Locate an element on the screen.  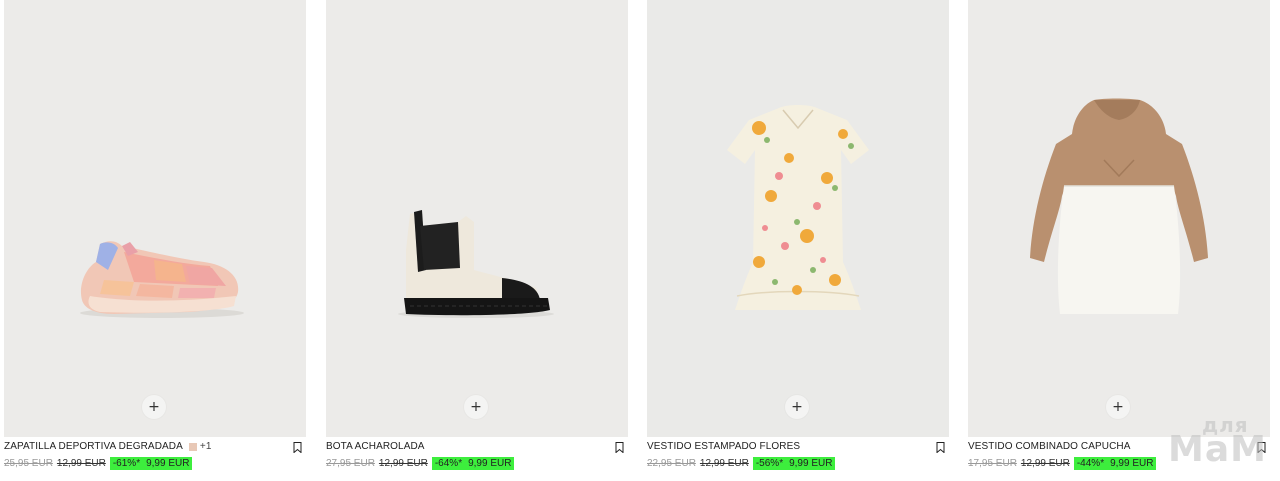
discount-badge: -56%* 9,99 EUR is located at coordinates (794, 463).